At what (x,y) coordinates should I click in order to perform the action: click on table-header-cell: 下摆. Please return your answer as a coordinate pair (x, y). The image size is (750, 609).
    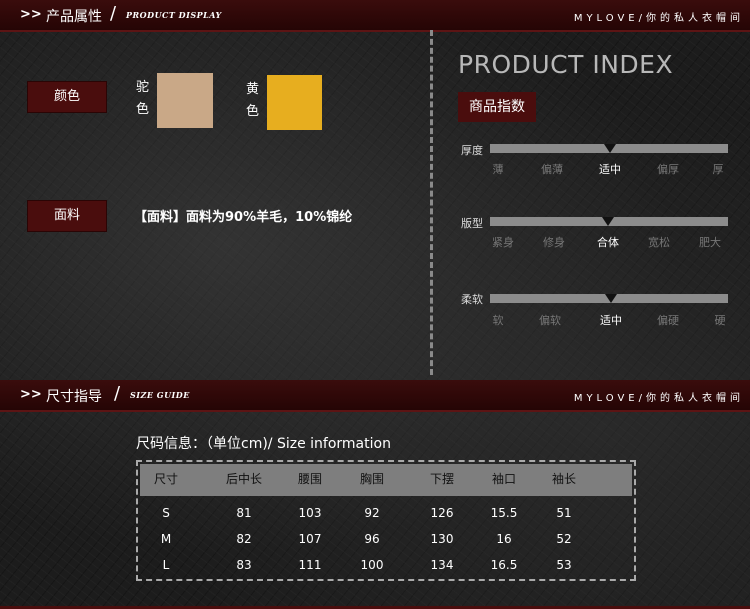
    Looking at the image, I should click on (442, 479).